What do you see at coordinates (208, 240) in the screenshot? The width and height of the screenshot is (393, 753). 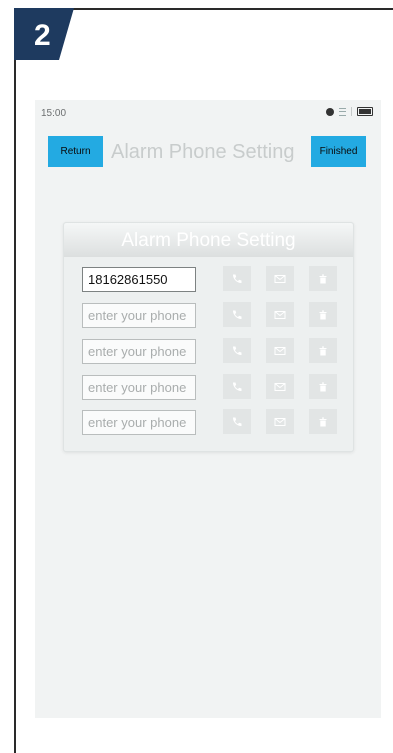 I see `panel-title: Alarm Phone Setting` at bounding box center [208, 240].